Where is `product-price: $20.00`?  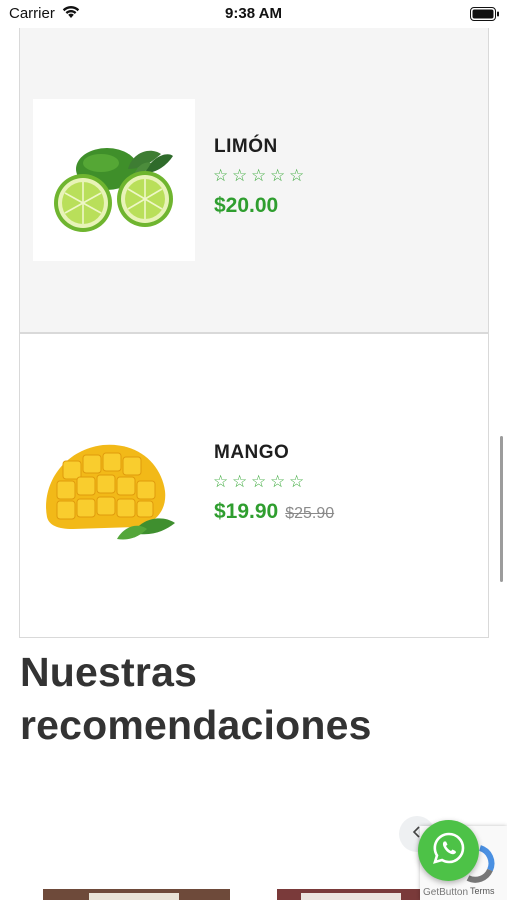 product-price: $20.00 is located at coordinates (246, 205).